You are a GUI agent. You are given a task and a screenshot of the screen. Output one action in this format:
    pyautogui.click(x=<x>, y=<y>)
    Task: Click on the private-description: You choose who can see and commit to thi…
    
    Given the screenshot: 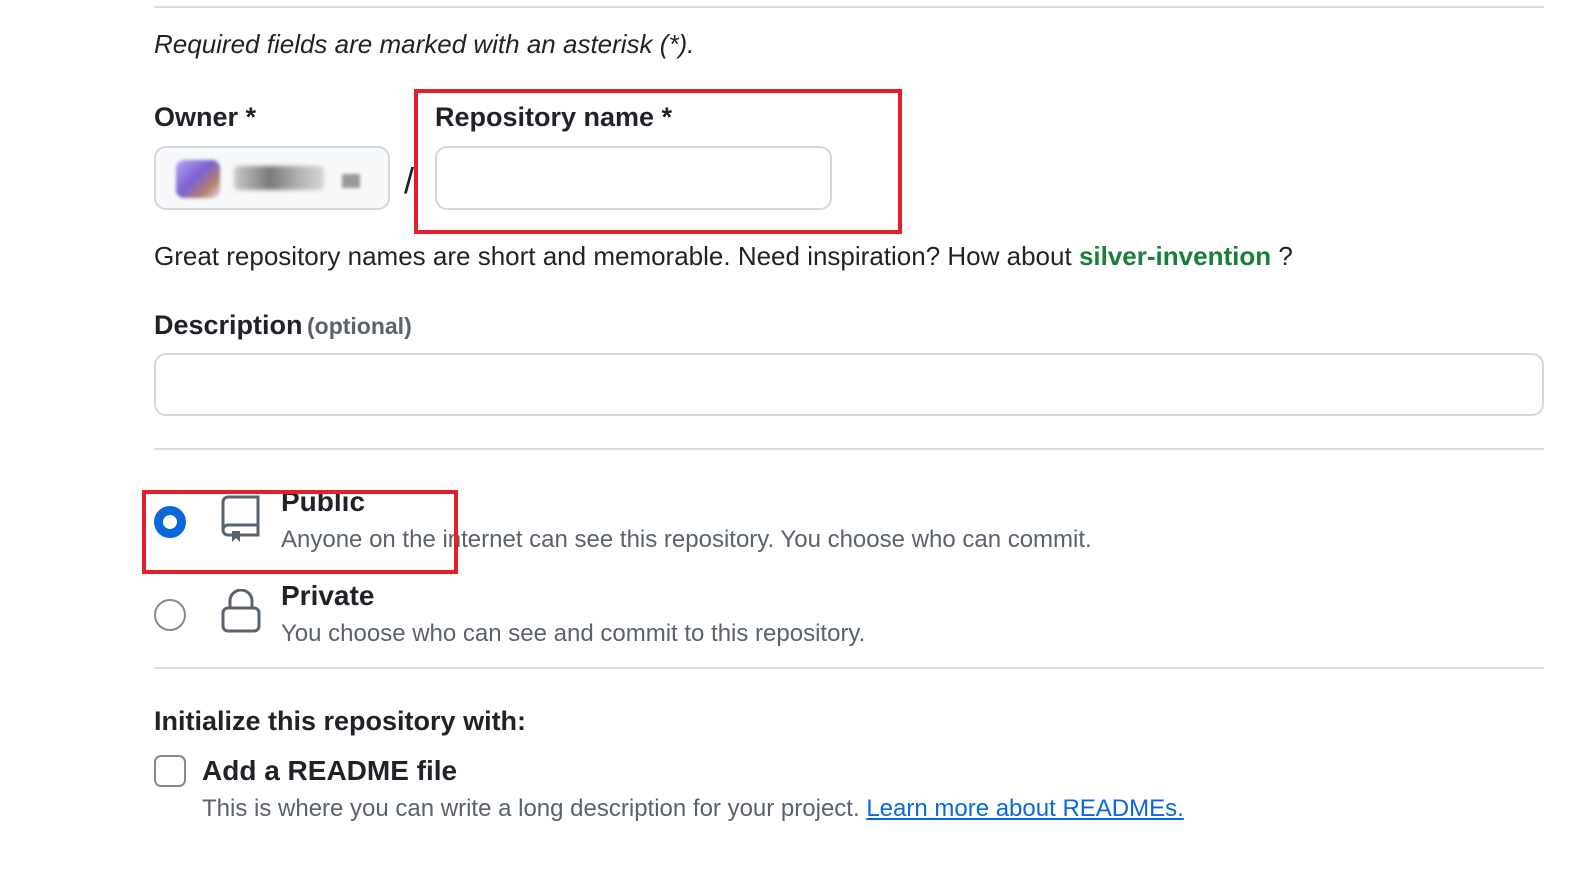 What is the action you would take?
    pyautogui.click(x=573, y=633)
    